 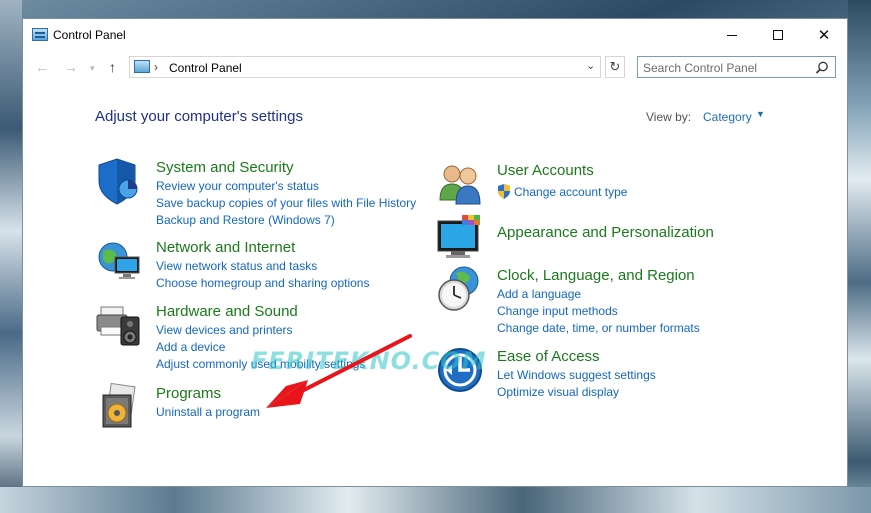 What do you see at coordinates (760, 114) in the screenshot?
I see `view-by-caret-icon: ▼` at bounding box center [760, 114].